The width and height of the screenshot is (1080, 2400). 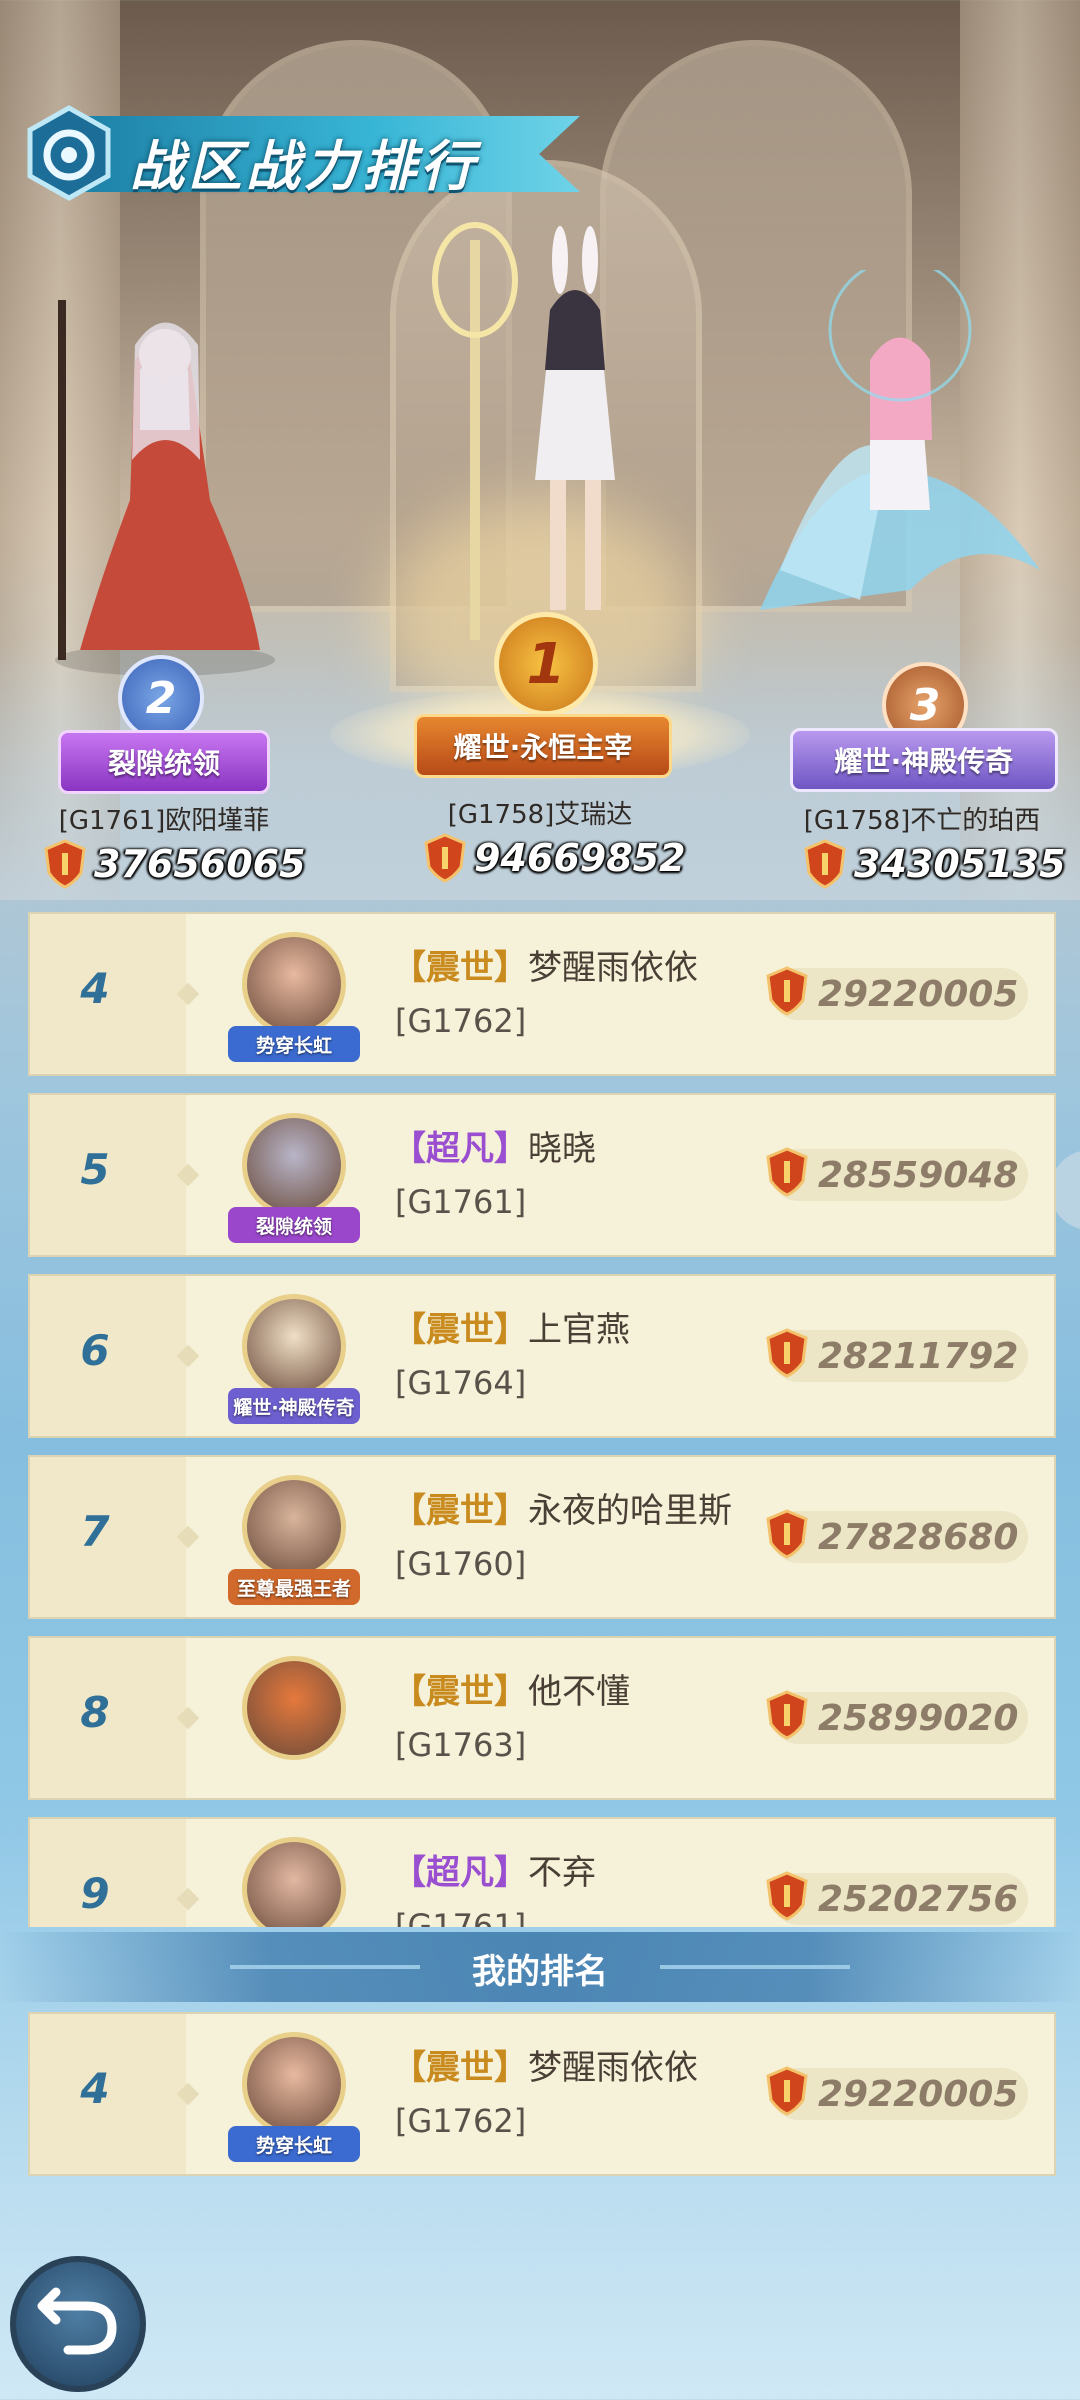 I want to click on podium-1-title: 耀世·永恒主宰, so click(x=543, y=746).